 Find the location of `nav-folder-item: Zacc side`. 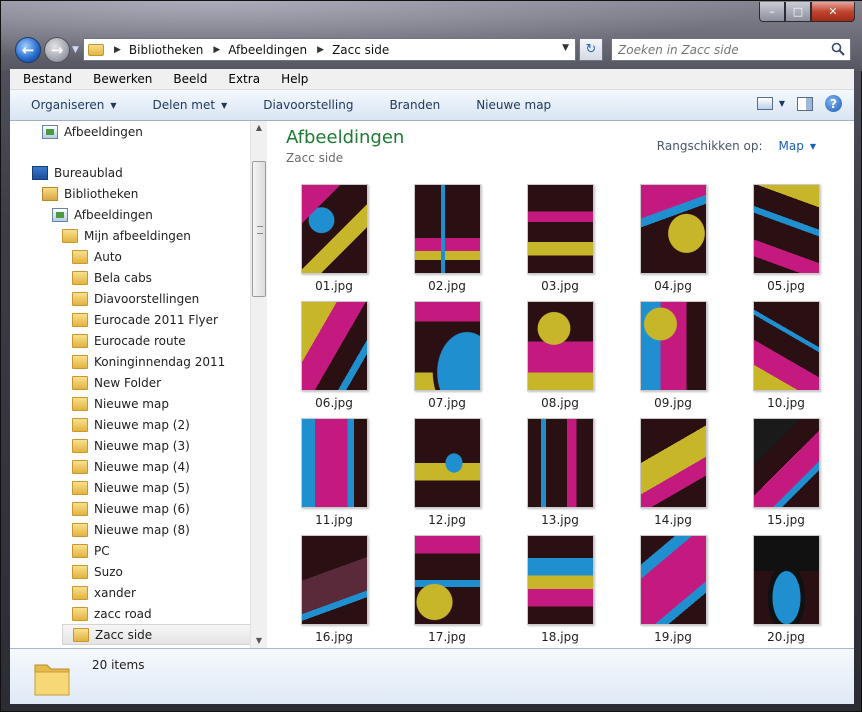

nav-folder-item: Zacc side is located at coordinates (164, 634).